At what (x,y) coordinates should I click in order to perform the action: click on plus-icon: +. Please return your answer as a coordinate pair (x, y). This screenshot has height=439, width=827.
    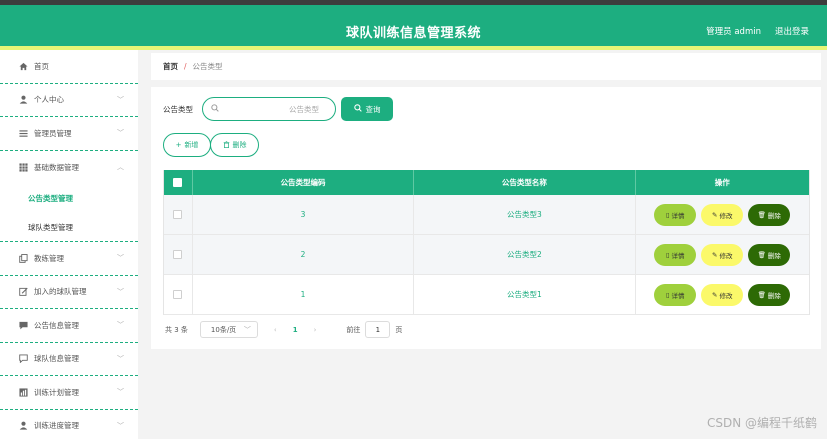
    Looking at the image, I should click on (178, 145).